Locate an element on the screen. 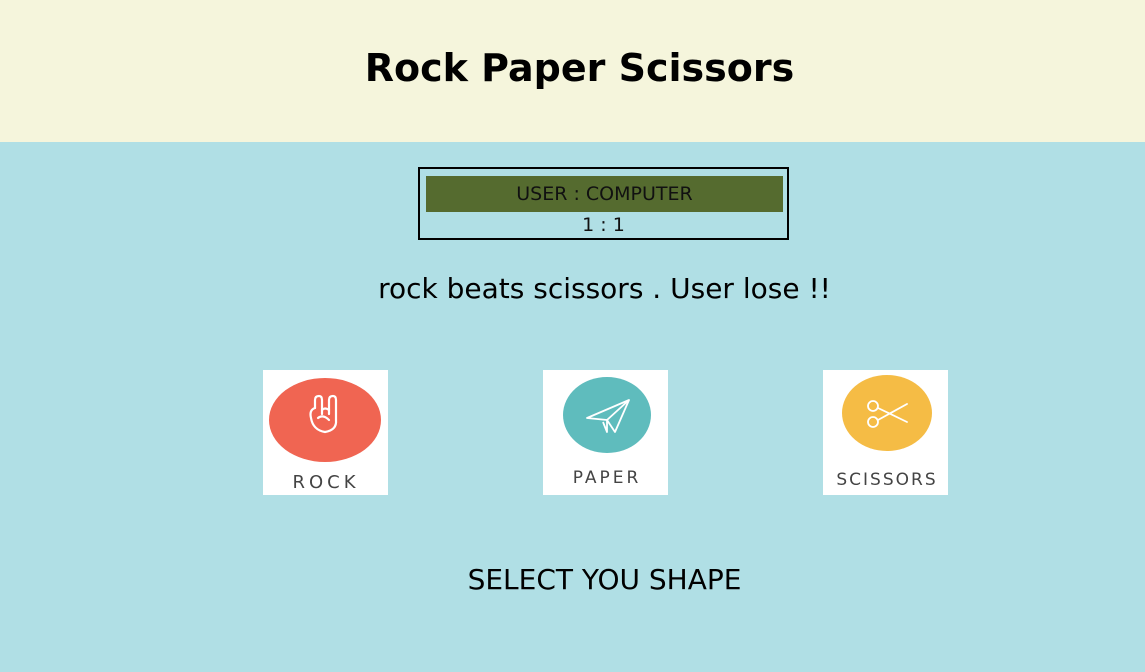 This screenshot has width=1145, height=672. paper-plane-icon: PAPER is located at coordinates (607, 432).